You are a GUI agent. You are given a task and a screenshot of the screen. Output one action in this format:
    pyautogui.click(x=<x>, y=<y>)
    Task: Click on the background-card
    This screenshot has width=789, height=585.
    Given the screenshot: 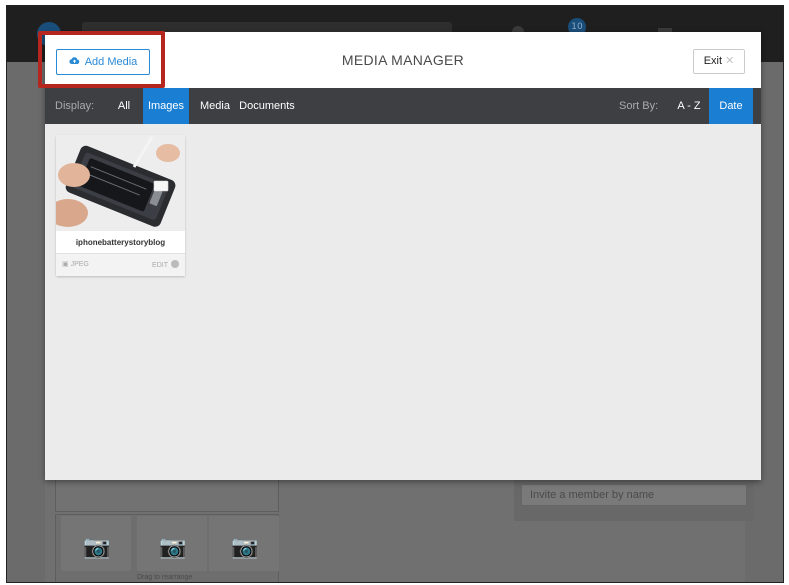 What is the action you would take?
    pyautogui.click(x=167, y=494)
    